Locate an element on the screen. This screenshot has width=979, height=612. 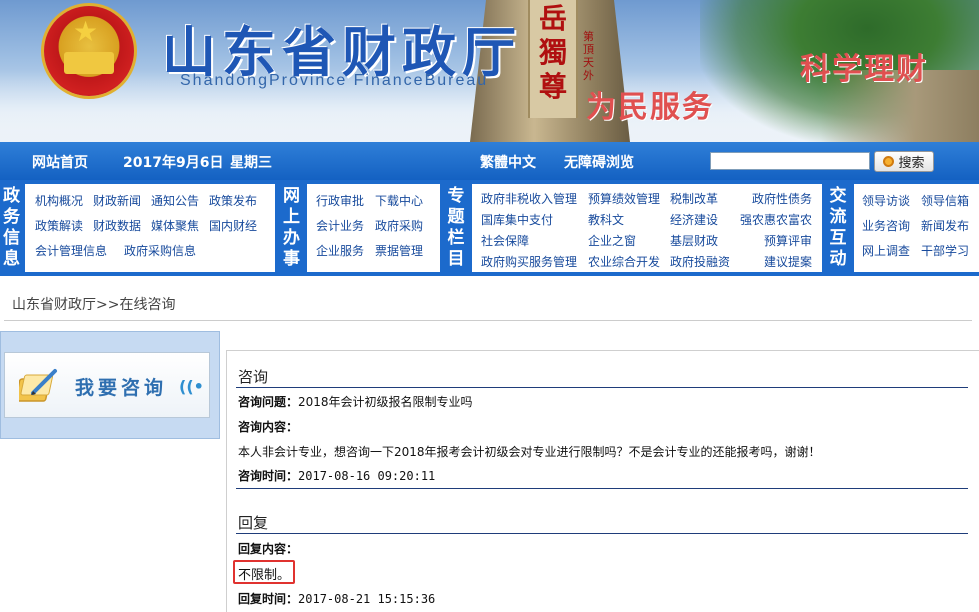
menu-label-gov-info: 政 务 信 息 is located at coordinates (11, 228).